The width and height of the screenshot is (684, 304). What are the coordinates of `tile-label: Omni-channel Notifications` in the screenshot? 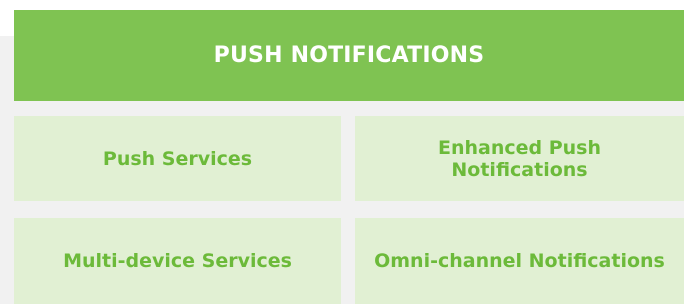 It's located at (519, 261).